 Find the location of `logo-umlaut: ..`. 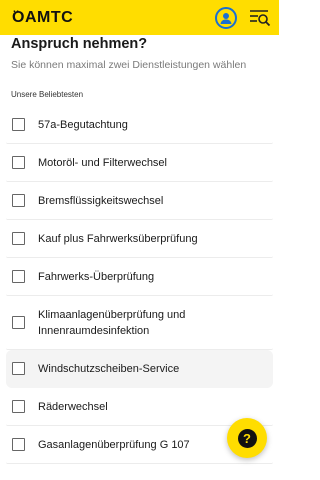

logo-umlaut: .. is located at coordinates (16, 9).